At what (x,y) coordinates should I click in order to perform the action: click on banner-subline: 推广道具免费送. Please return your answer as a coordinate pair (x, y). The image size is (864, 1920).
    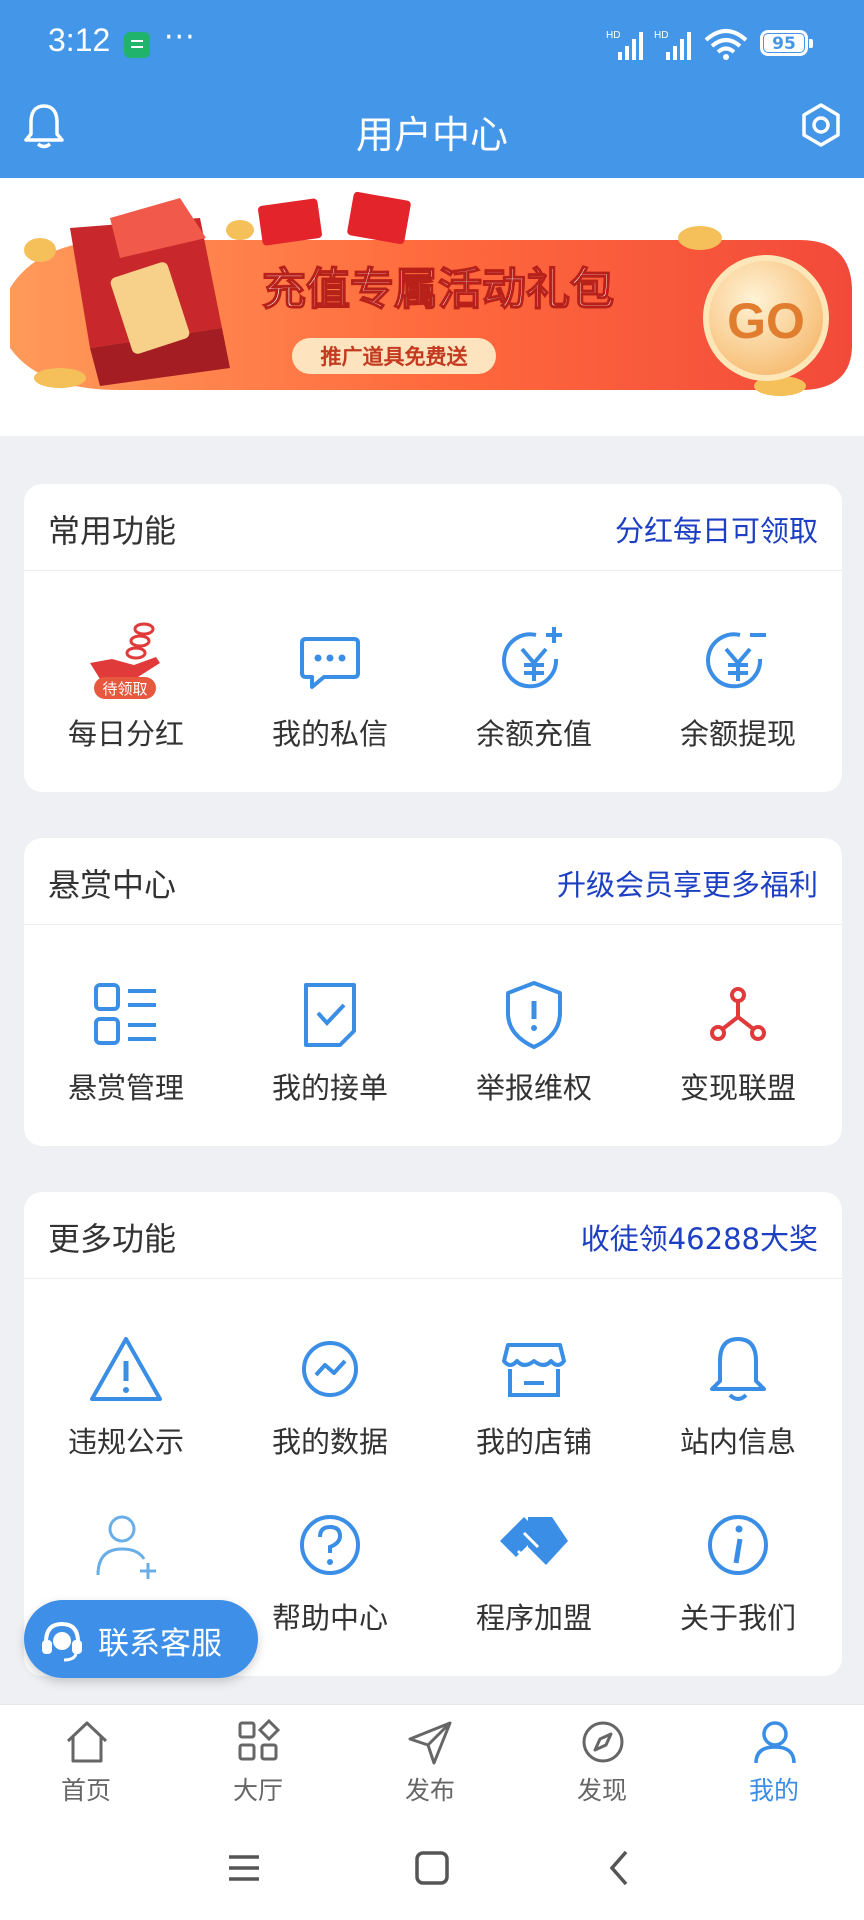
    Looking at the image, I should click on (395, 357).